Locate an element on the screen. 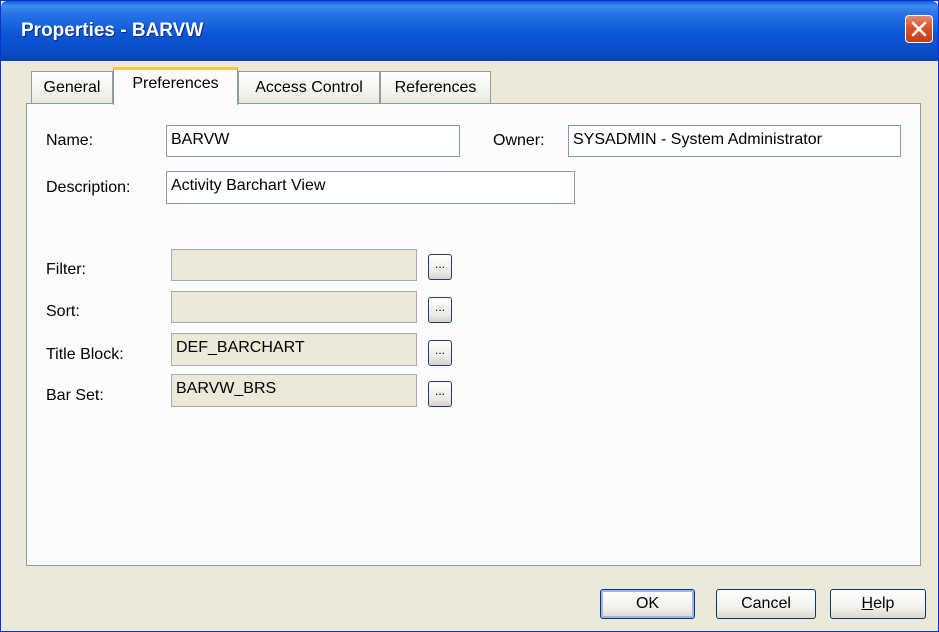 The image size is (939, 632). cancel-button: Cancel is located at coordinates (766, 604).